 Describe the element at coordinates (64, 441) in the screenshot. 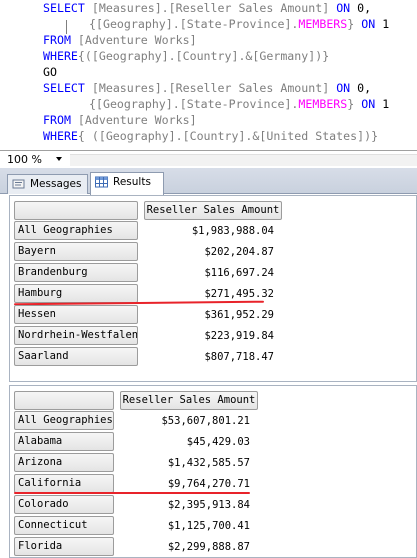

I see `row-header: Alabama` at that location.